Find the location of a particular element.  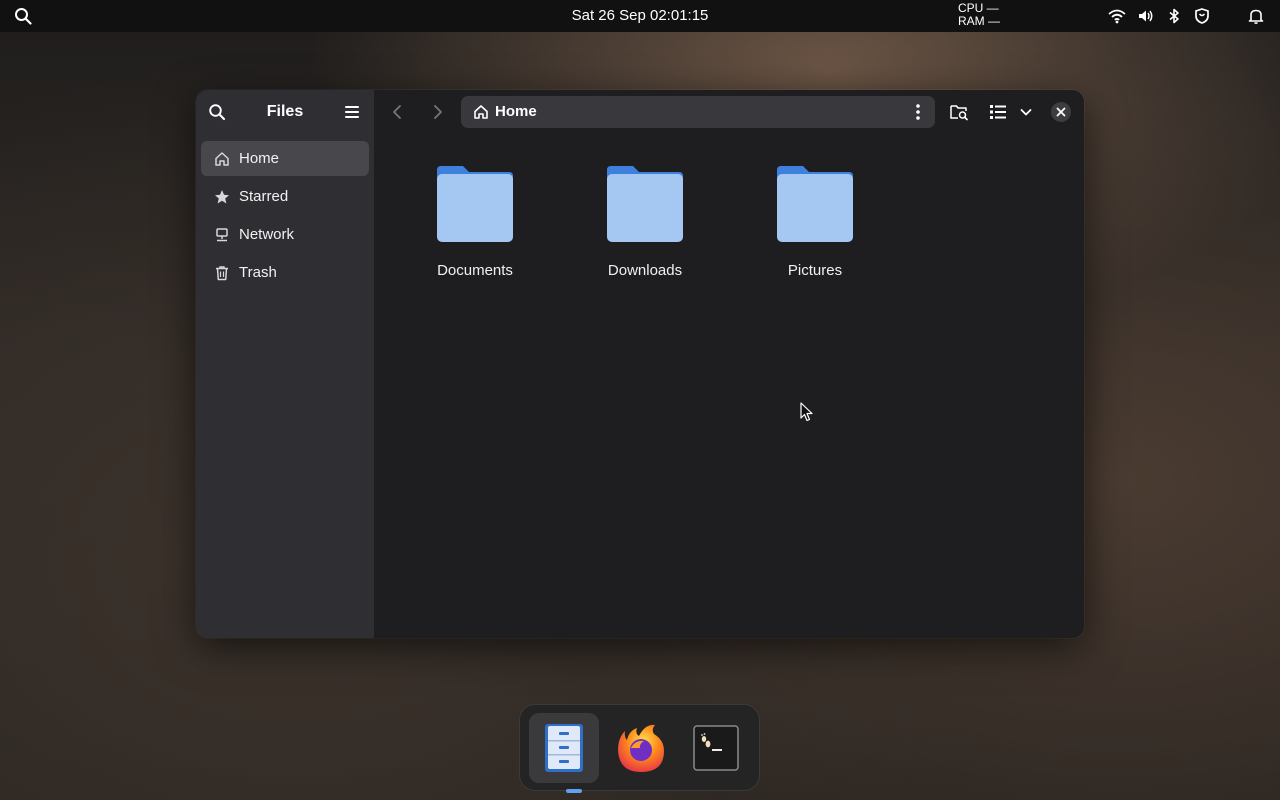

system-monitor: CPU — RAM — is located at coordinates (979, 15).